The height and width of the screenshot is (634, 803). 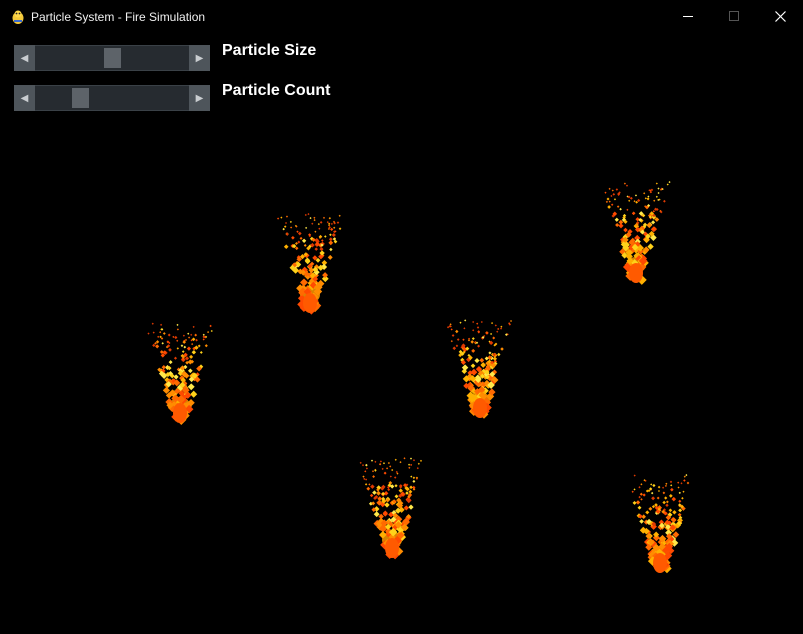 What do you see at coordinates (780, 16) in the screenshot?
I see `close-button` at bounding box center [780, 16].